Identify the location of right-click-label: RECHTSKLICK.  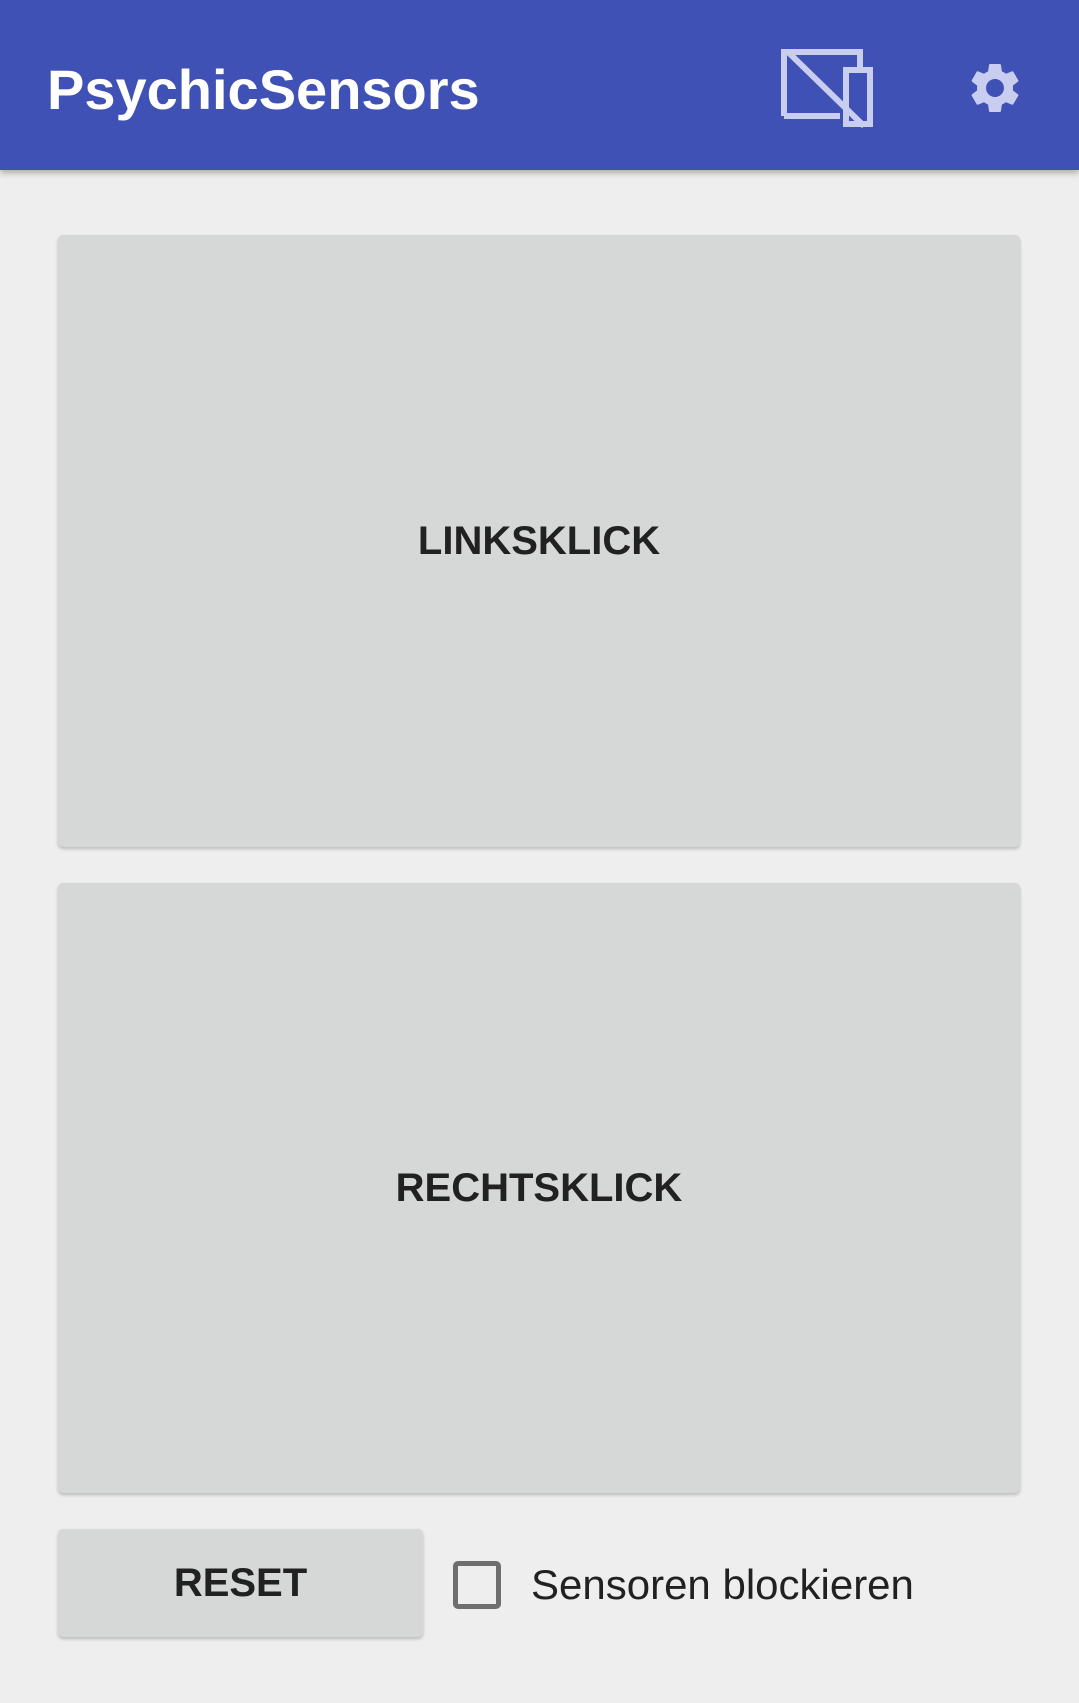
(539, 1187).